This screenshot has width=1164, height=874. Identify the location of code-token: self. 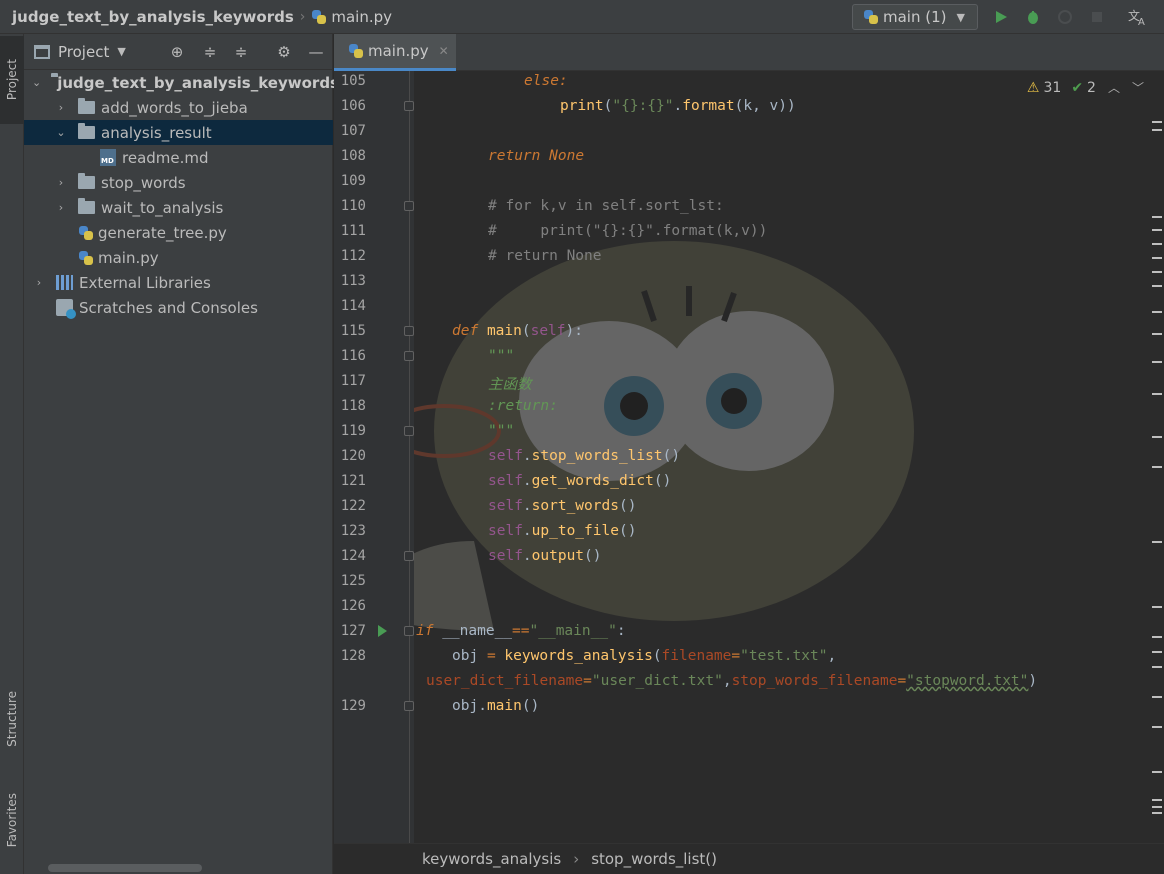
(505, 506).